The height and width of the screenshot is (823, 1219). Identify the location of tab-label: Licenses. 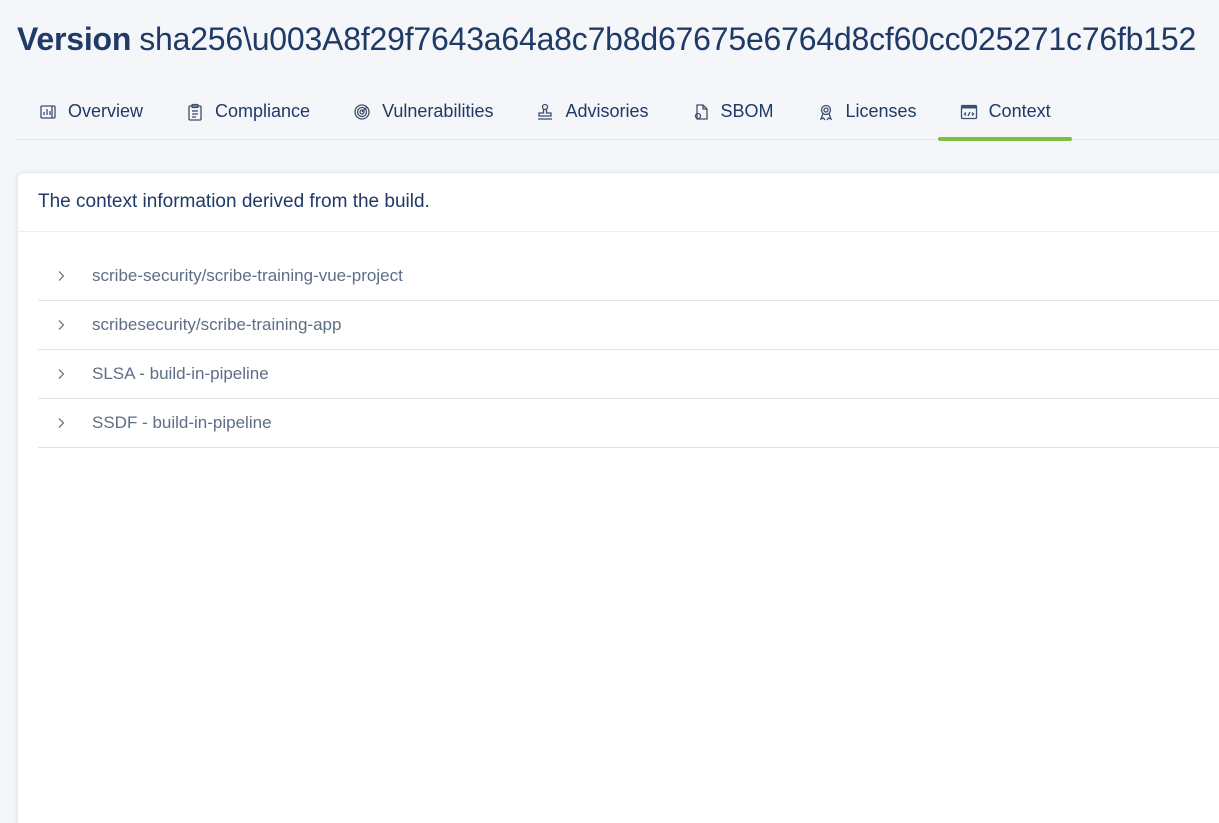
(881, 111).